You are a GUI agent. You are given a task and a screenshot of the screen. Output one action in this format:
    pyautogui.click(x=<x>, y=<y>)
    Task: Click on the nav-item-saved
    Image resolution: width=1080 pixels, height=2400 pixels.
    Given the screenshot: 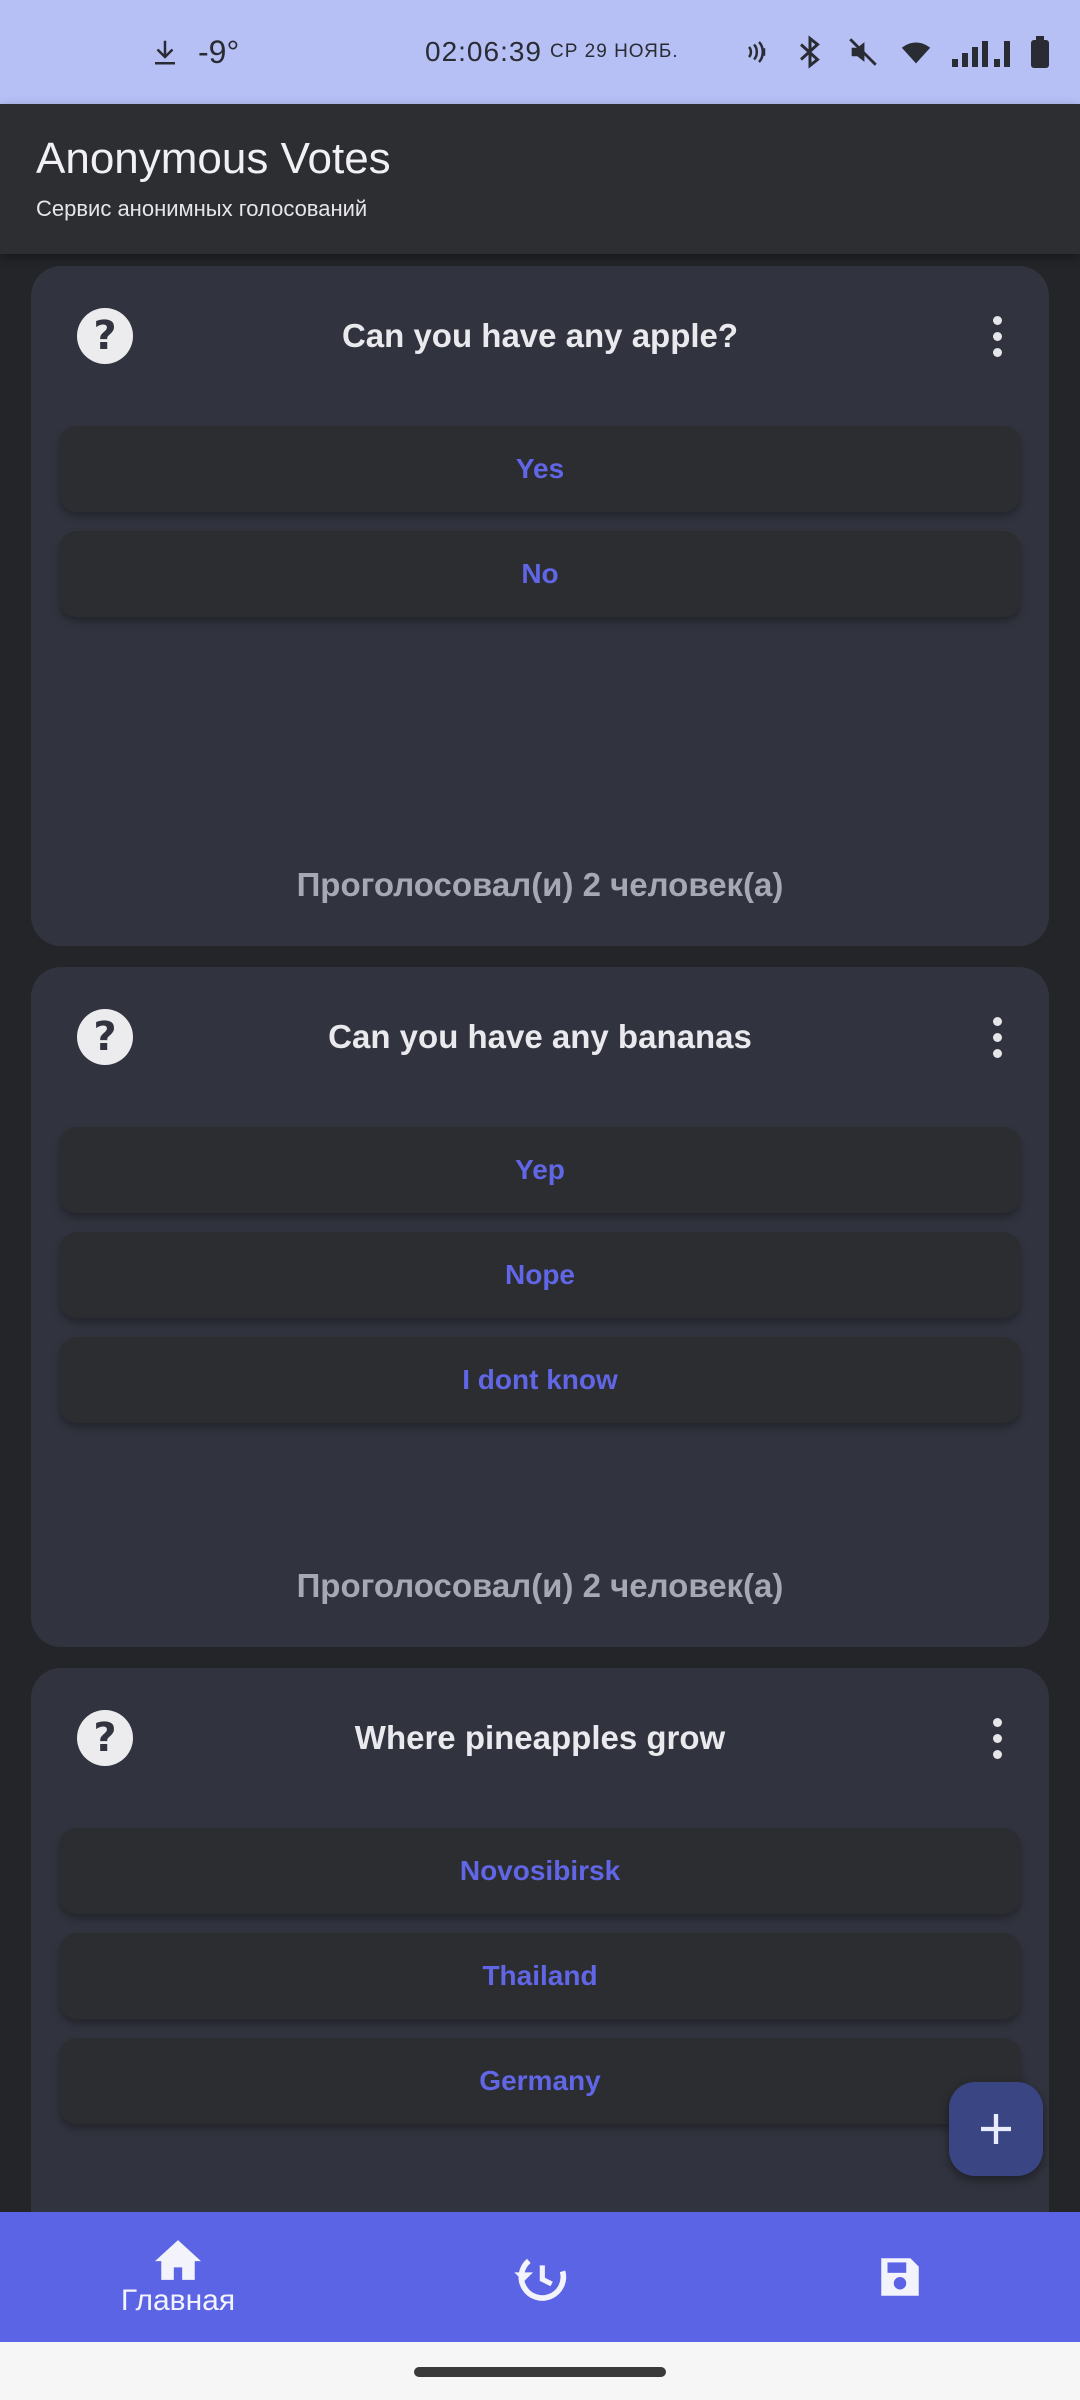 What is the action you would take?
    pyautogui.click(x=900, y=2277)
    